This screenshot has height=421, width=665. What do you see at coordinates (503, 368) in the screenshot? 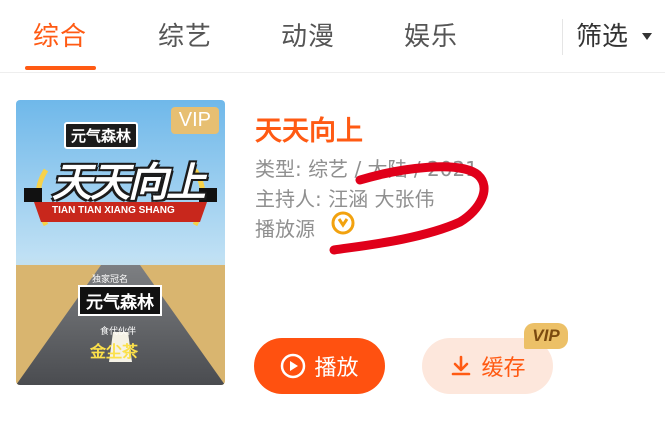
I see `cache-label: 缓存` at bounding box center [503, 368].